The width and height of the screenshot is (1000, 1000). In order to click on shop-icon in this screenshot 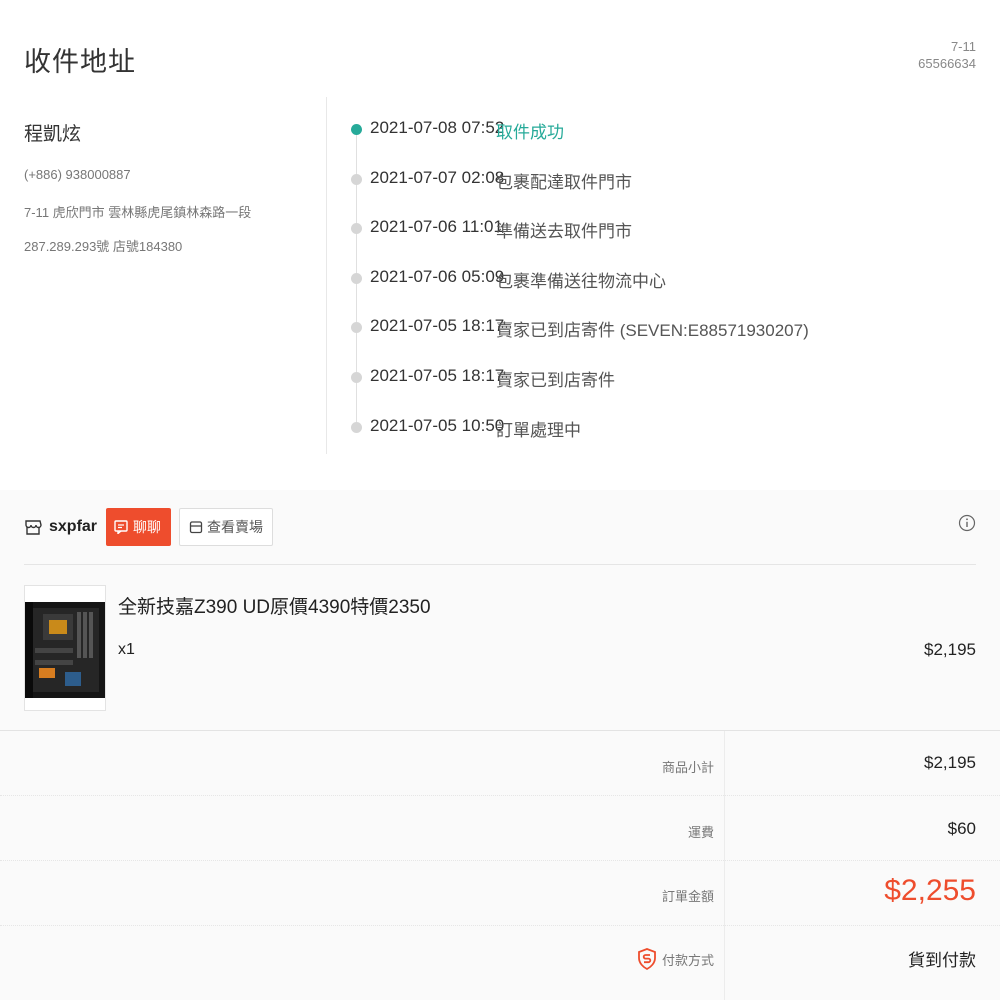, I will do `click(33, 527)`.